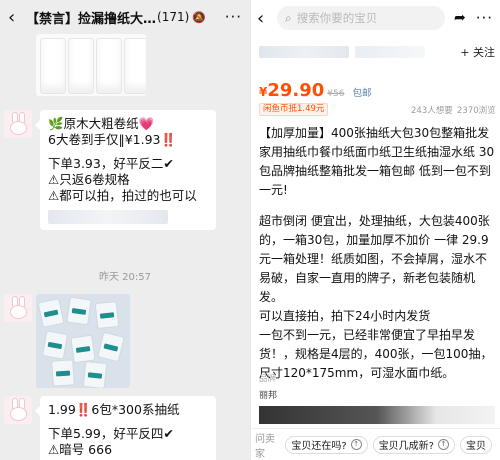 This screenshot has height=460, width=500. What do you see at coordinates (104, 139) in the screenshot?
I see `message-text: 6大卷到手仅‖¥1.93` at bounding box center [104, 139].